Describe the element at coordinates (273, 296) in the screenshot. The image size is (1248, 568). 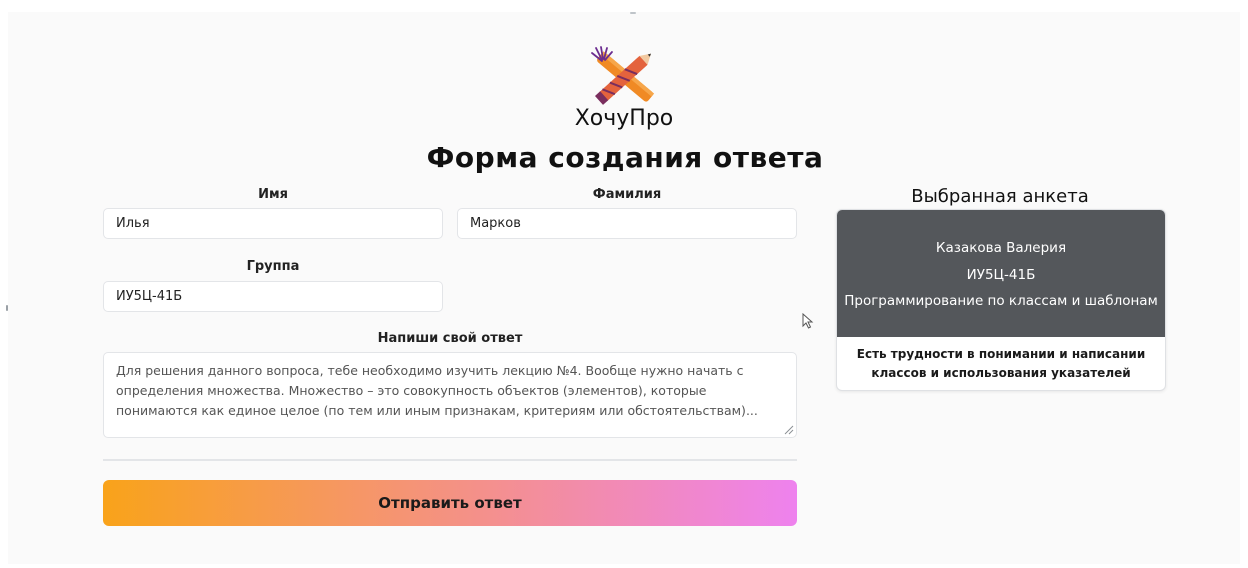
I see `group-input` at that location.